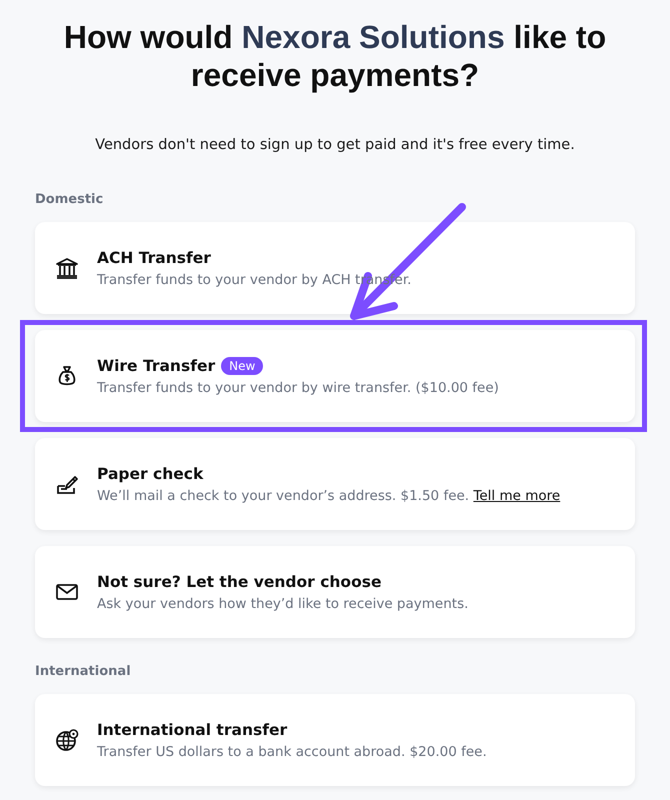 This screenshot has height=800, width=670. I want to click on subtitle: Vendors don't need to sign up to get paid and it's free every time., so click(335, 145).